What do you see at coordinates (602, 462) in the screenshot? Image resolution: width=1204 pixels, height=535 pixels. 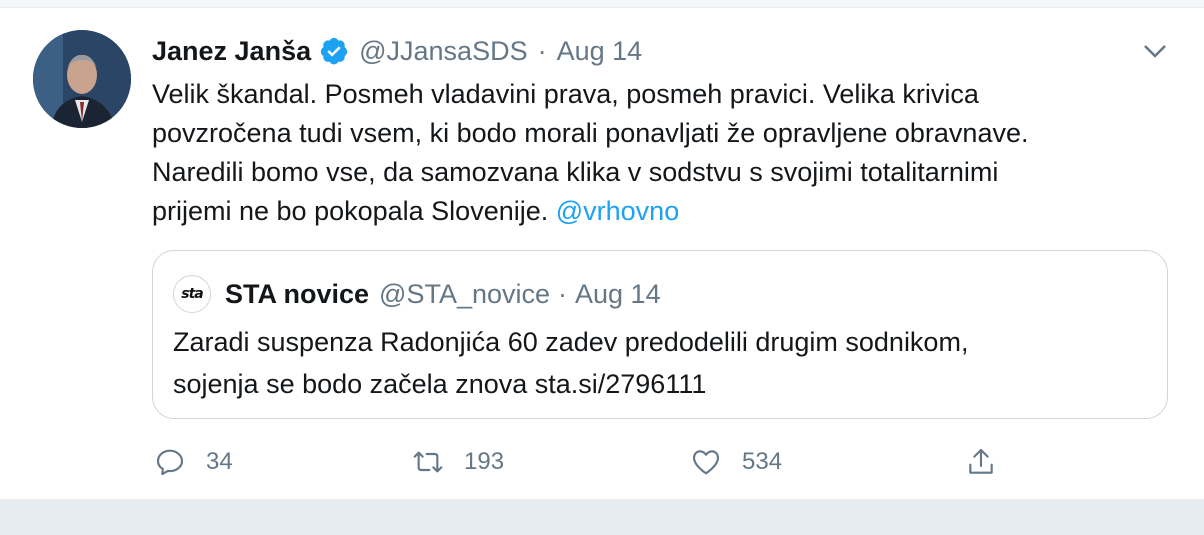 I see `action-bar: 34 193 534` at bounding box center [602, 462].